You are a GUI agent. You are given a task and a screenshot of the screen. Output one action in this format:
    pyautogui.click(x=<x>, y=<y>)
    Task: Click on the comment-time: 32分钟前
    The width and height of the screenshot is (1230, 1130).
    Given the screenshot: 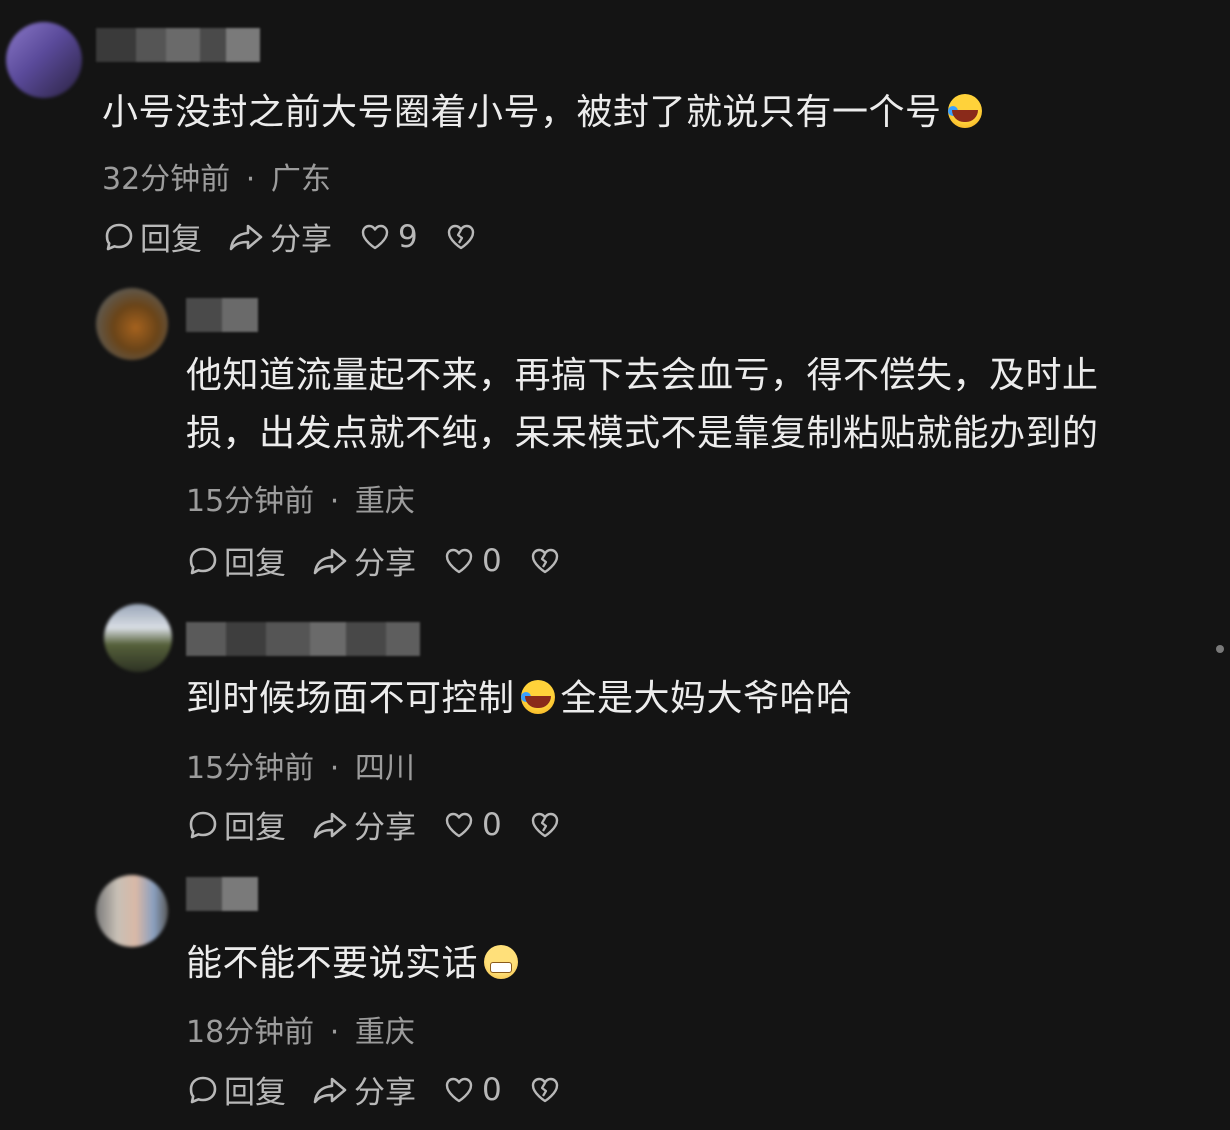 What is the action you would take?
    pyautogui.click(x=166, y=179)
    